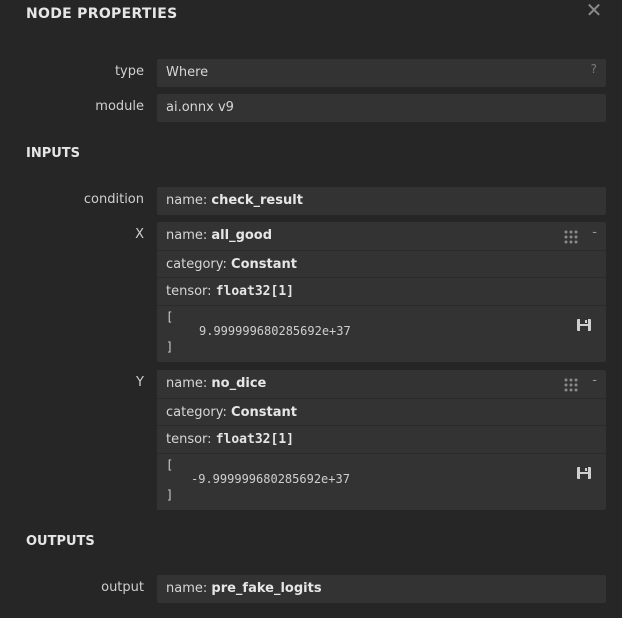 This screenshot has height=618, width=622. Describe the element at coordinates (102, 14) in the screenshot. I see `panel-title: NODE PROPERTIES` at that location.